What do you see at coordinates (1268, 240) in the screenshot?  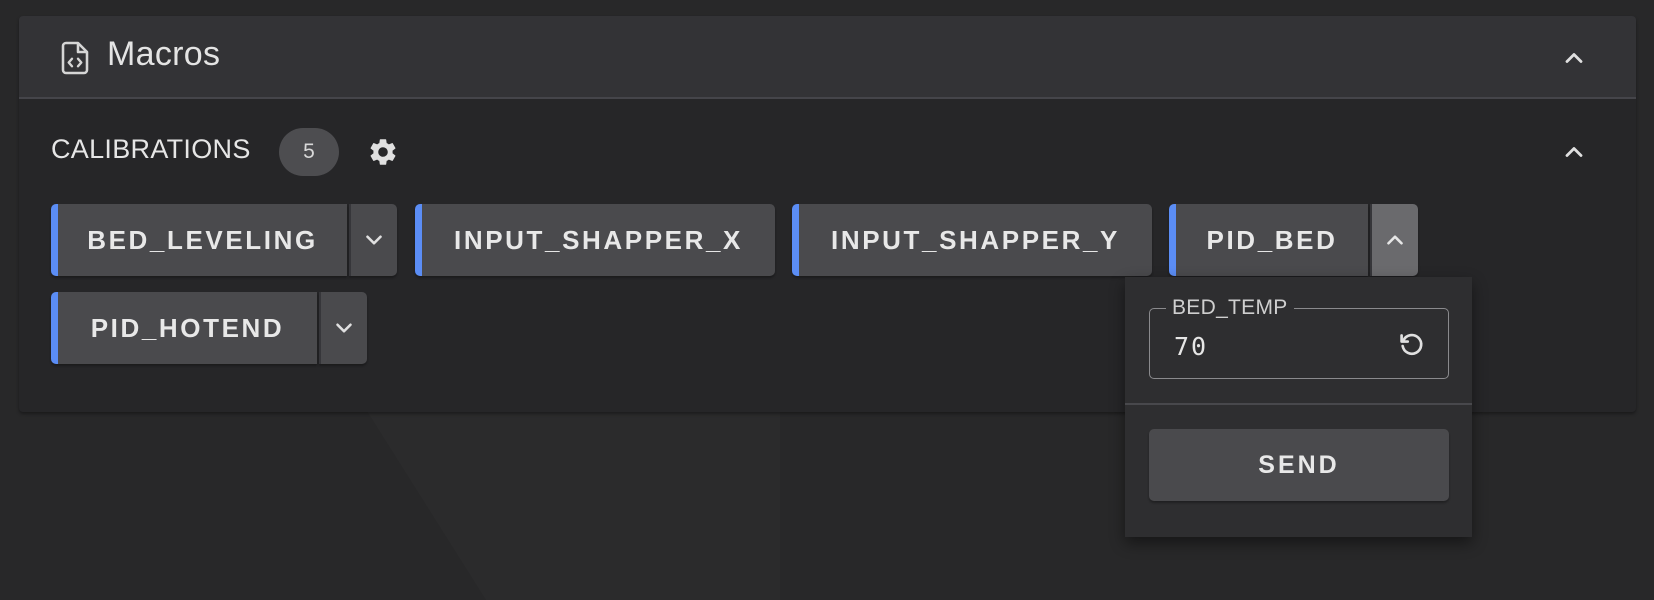 I see `macro-button-pid-bed: PID_BED` at bounding box center [1268, 240].